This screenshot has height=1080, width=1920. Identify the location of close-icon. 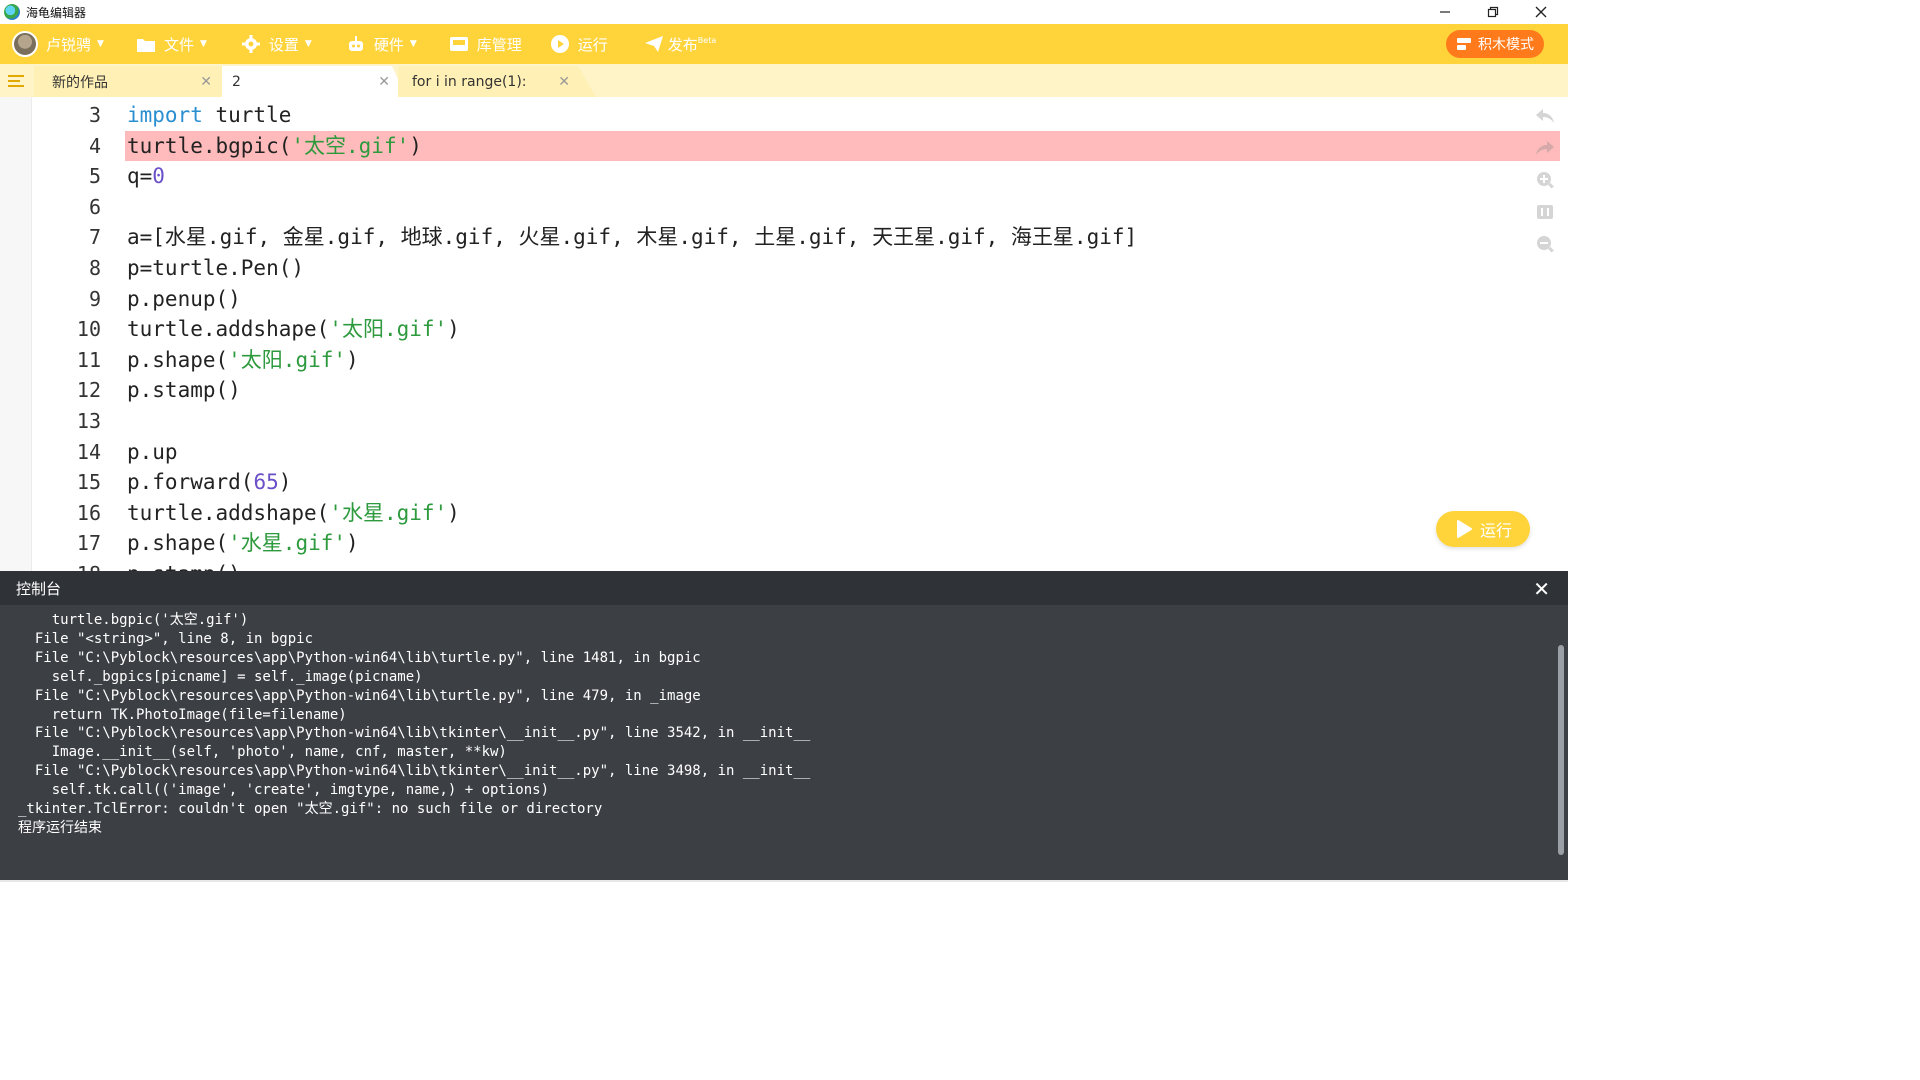
(1541, 12).